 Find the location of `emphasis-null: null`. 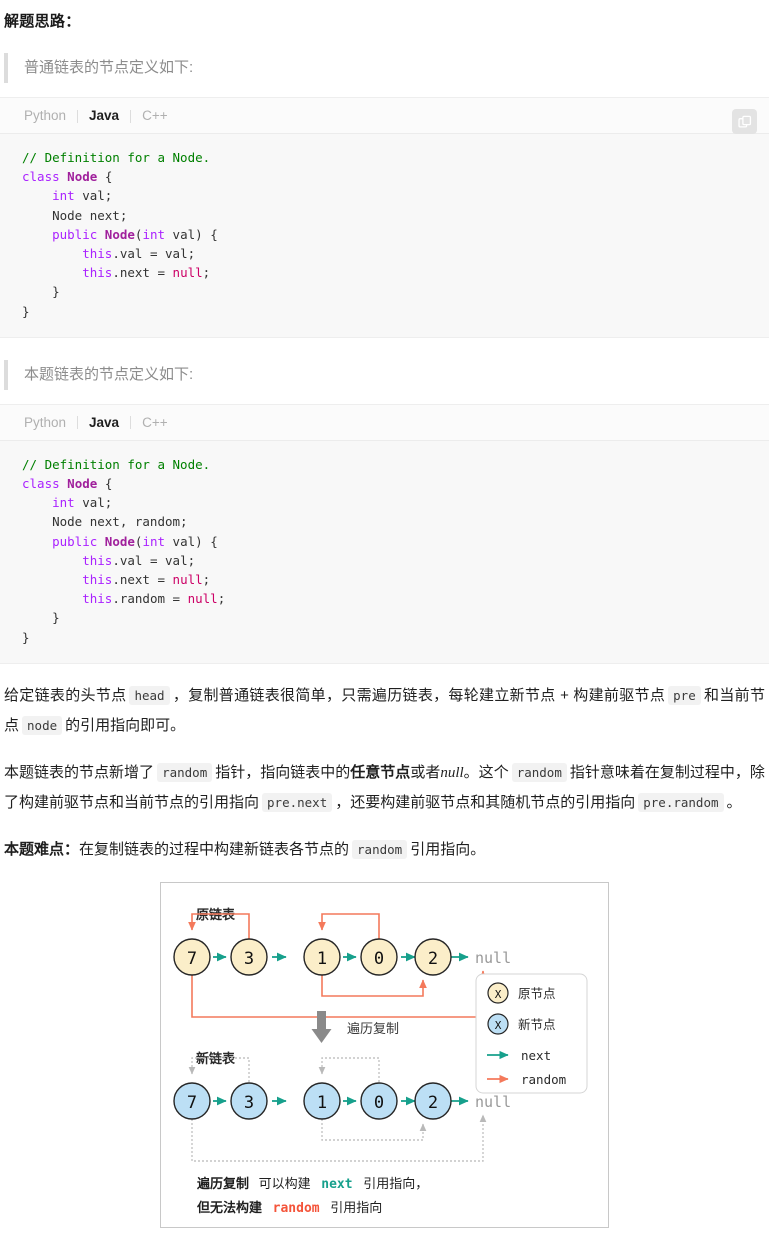

emphasis-null: null is located at coordinates (452, 772).